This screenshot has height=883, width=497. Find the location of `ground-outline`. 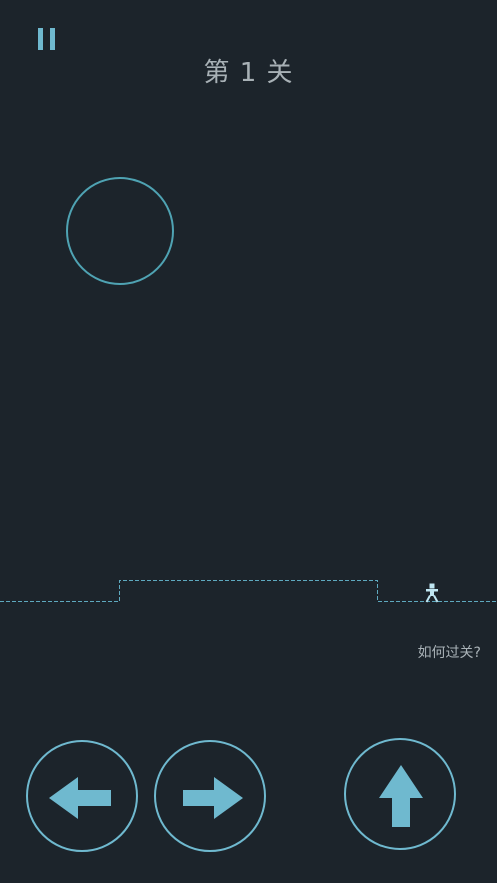

ground-outline is located at coordinates (248, 591).